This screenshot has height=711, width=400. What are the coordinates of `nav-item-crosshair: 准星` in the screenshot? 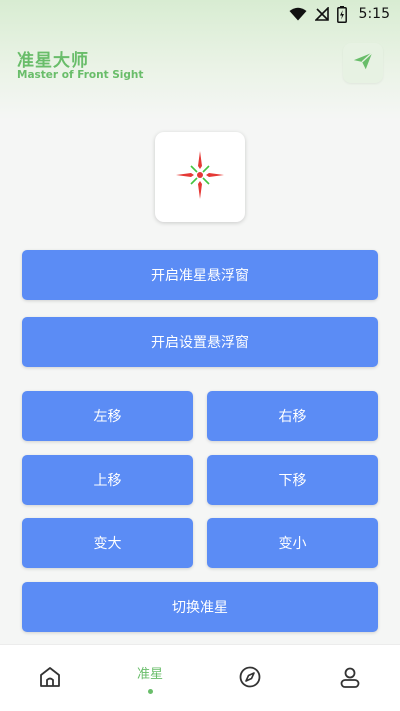 It's located at (150, 678).